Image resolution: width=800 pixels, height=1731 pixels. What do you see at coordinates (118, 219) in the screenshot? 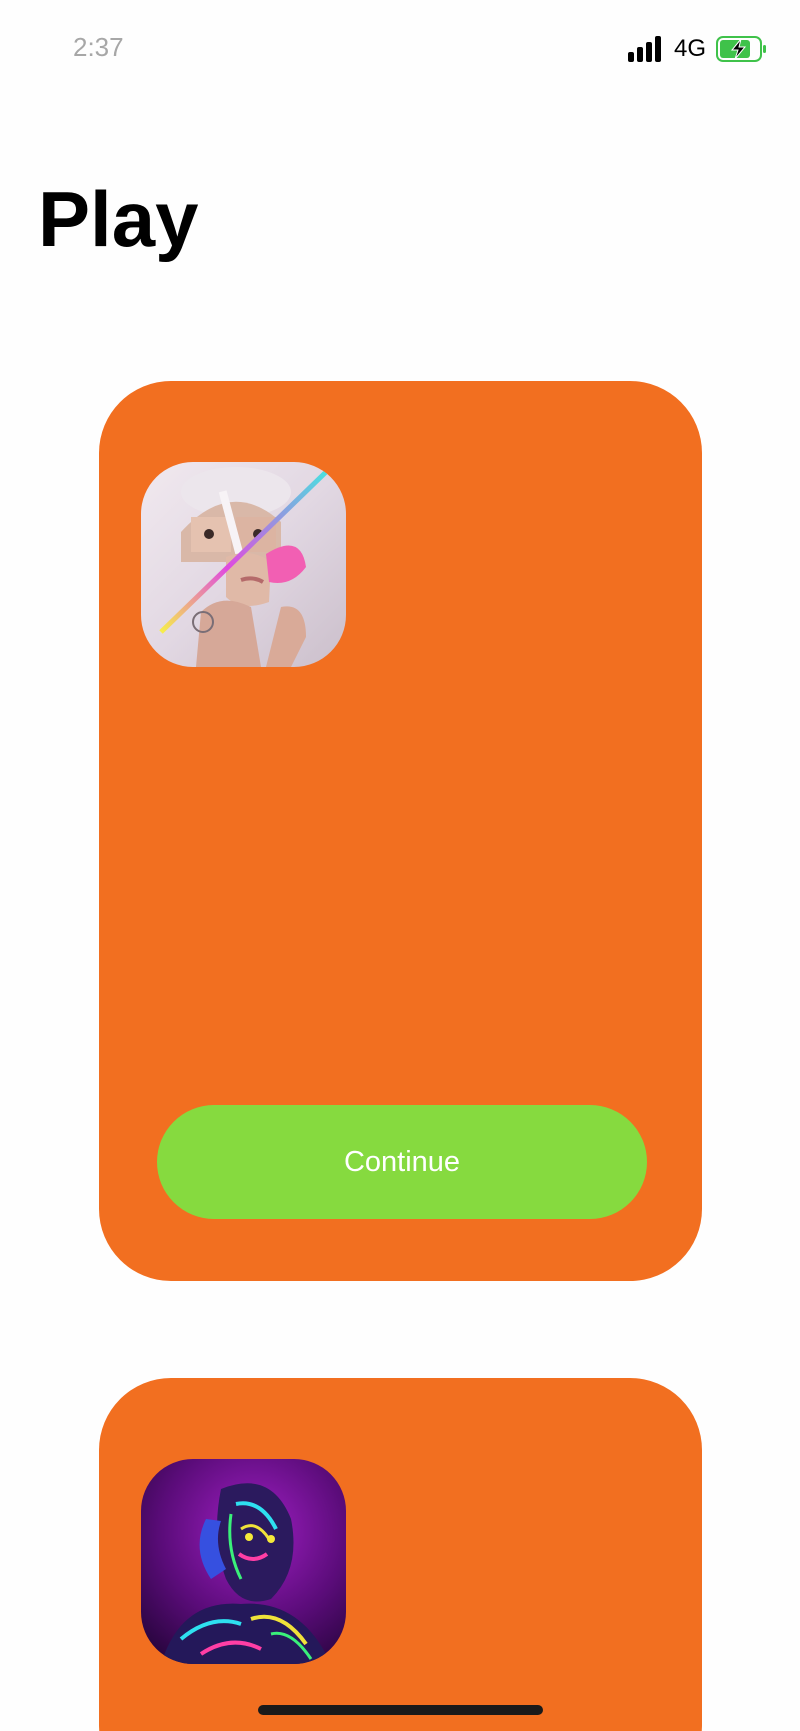
I see `page-title: Play` at bounding box center [118, 219].